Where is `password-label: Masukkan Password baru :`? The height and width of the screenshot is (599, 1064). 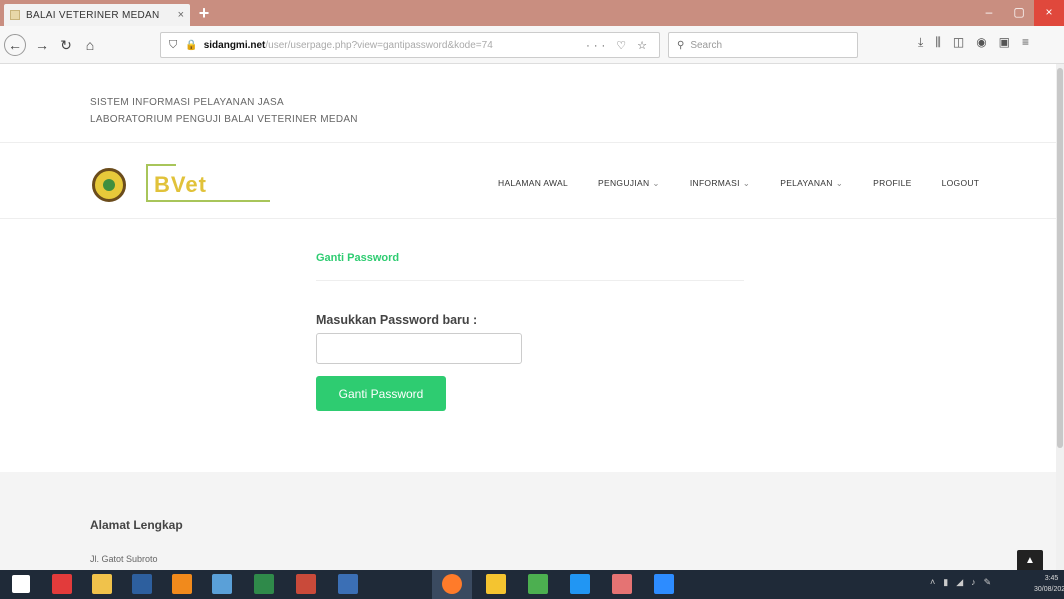
password-label: Masukkan Password baru : is located at coordinates (397, 320).